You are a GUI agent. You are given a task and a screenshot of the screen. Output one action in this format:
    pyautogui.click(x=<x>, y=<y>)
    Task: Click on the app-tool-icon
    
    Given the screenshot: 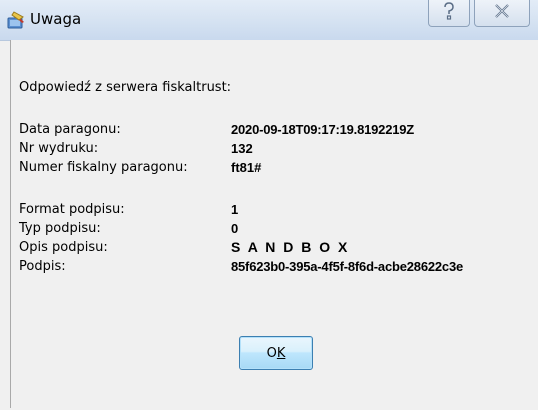 What is the action you would take?
    pyautogui.click(x=15, y=20)
    